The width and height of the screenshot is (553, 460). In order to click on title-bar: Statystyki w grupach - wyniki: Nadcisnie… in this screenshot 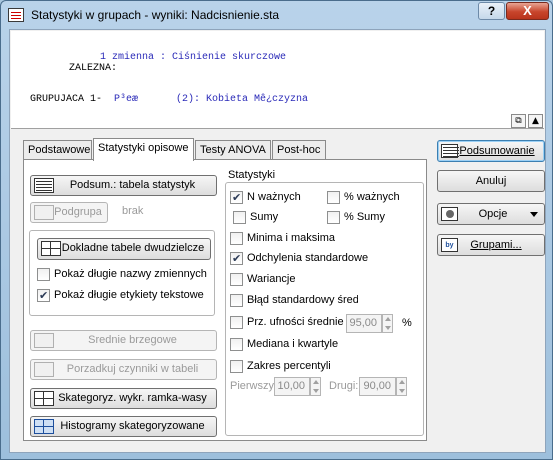, I will do `click(276, 15)`.